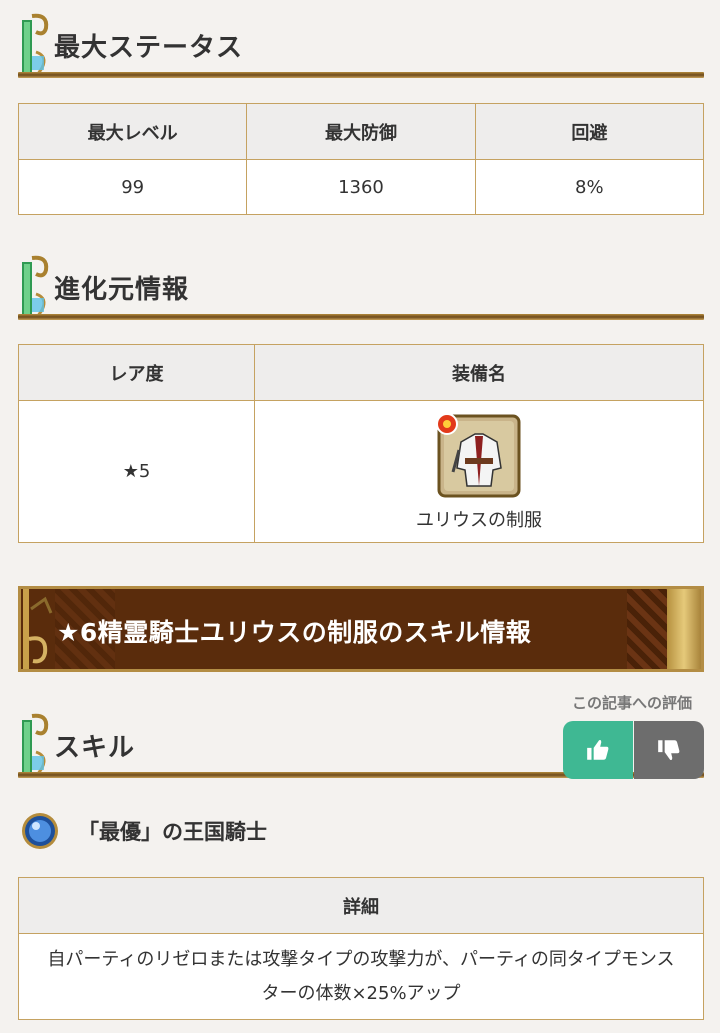 Image resolution: width=720 pixels, height=1033 pixels. Describe the element at coordinates (479, 372) in the screenshot. I see `table-header: 装備名` at that location.